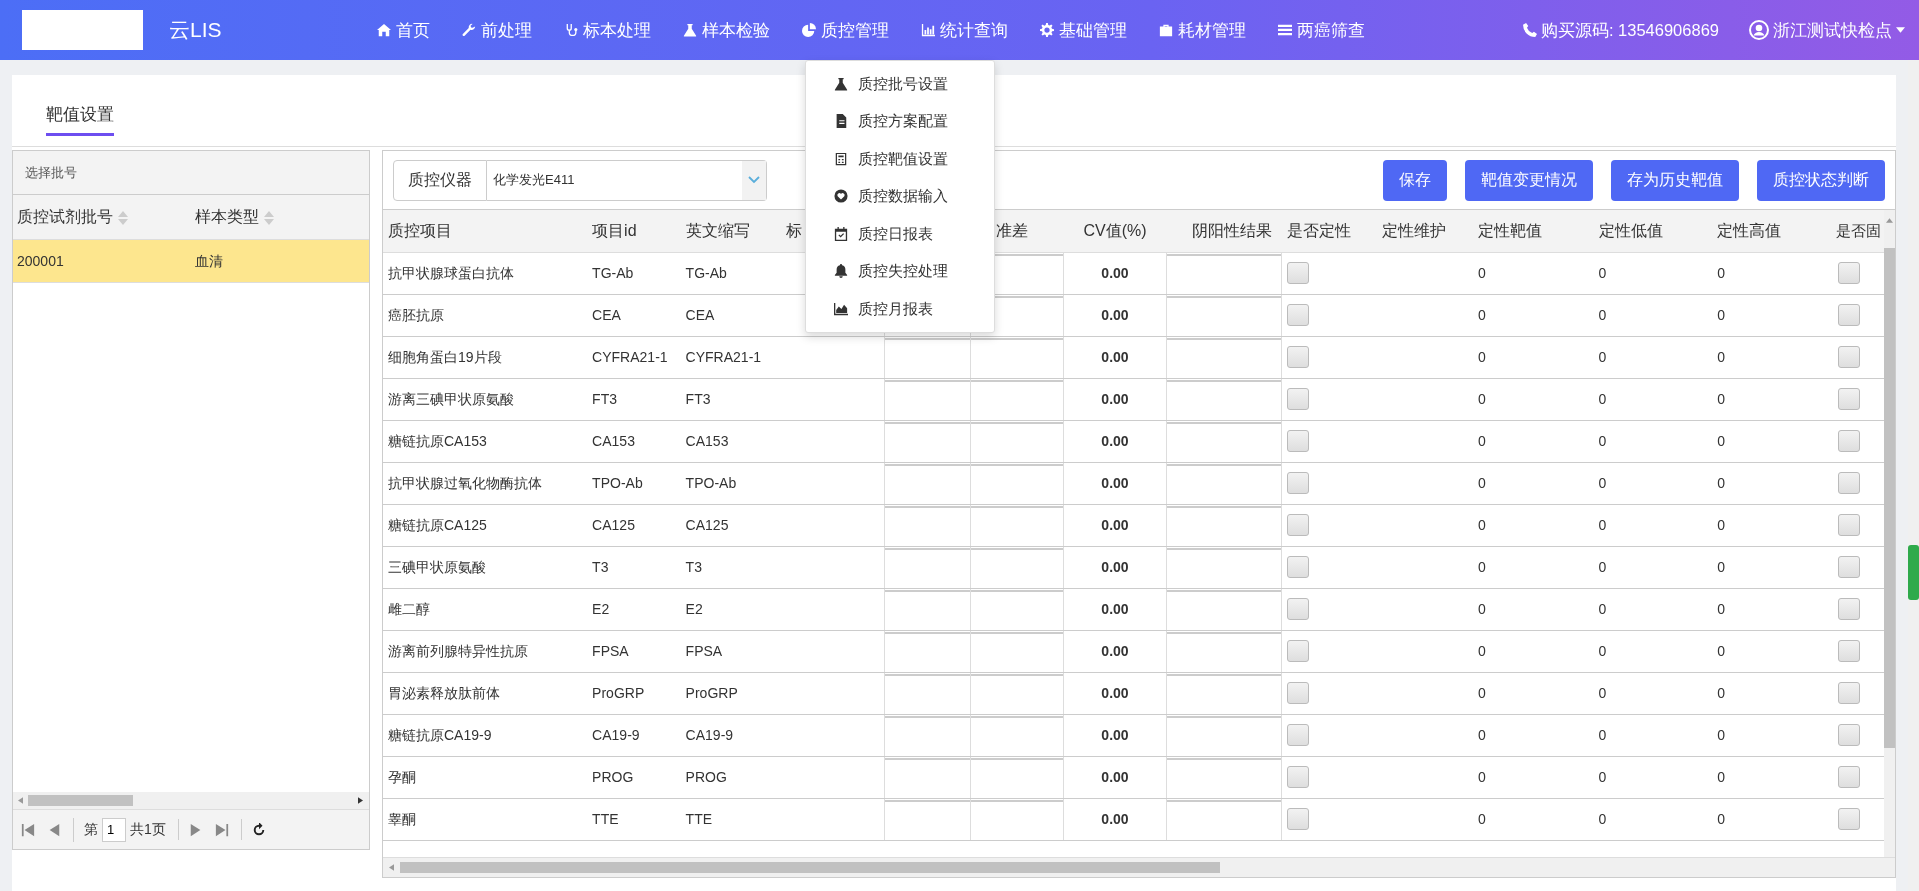 Image resolution: width=1919 pixels, height=891 pixels. Describe the element at coordinates (634, 693) in the screenshot. I see `table-cell: ProGRP` at that location.